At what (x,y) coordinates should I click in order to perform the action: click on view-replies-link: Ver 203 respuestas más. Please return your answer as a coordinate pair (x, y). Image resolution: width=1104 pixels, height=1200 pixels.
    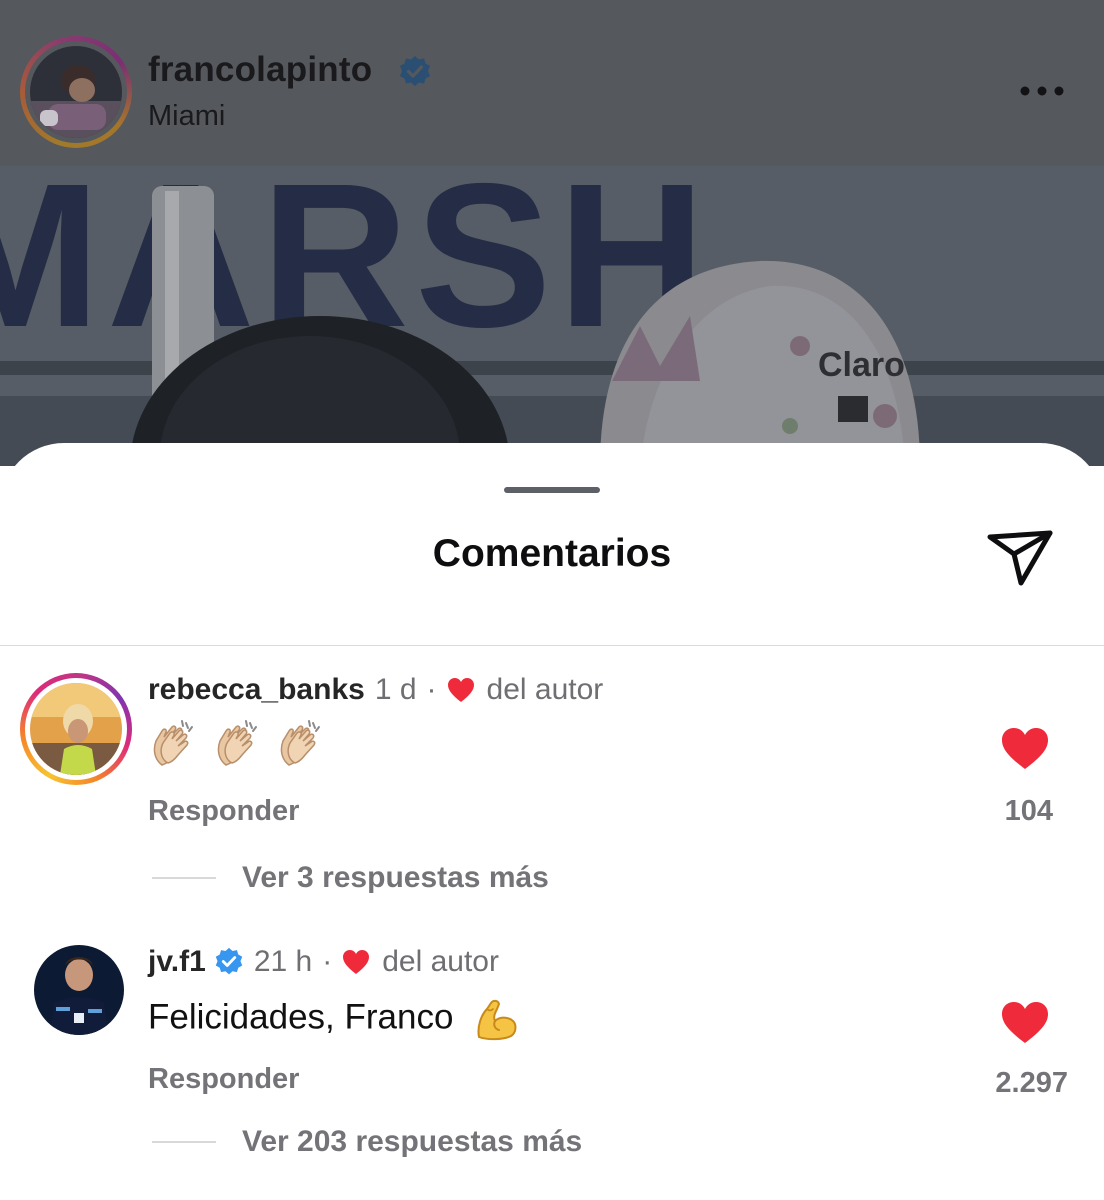
    Looking at the image, I should click on (412, 1142).